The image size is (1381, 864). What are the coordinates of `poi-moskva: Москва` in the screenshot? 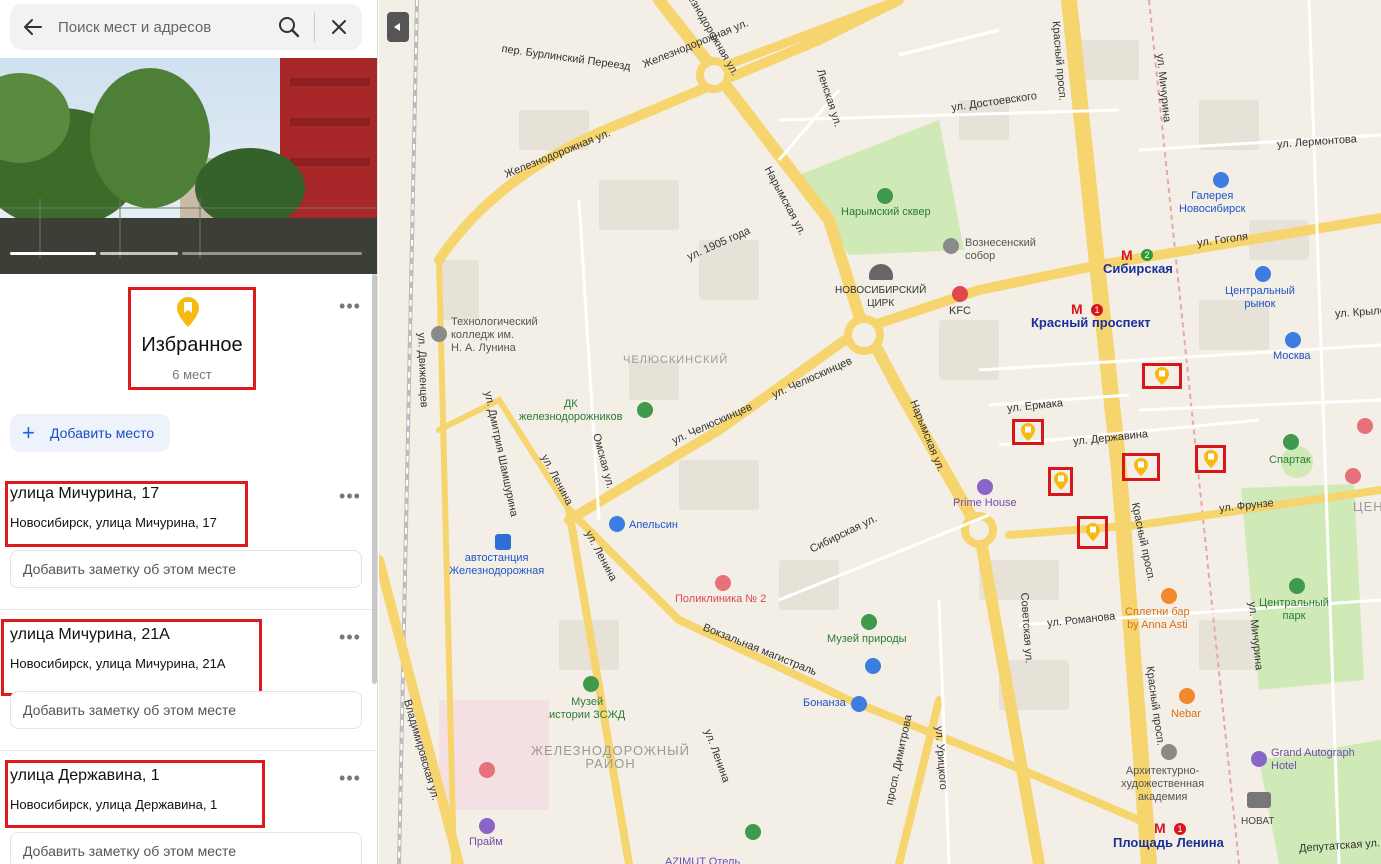 It's located at (1292, 356).